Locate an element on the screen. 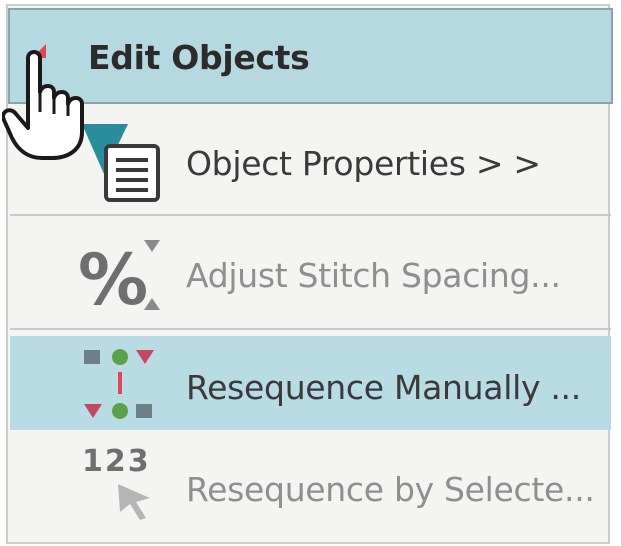 This screenshot has height=546, width=621. menu-item-label: Object Properties > > is located at coordinates (363, 163).